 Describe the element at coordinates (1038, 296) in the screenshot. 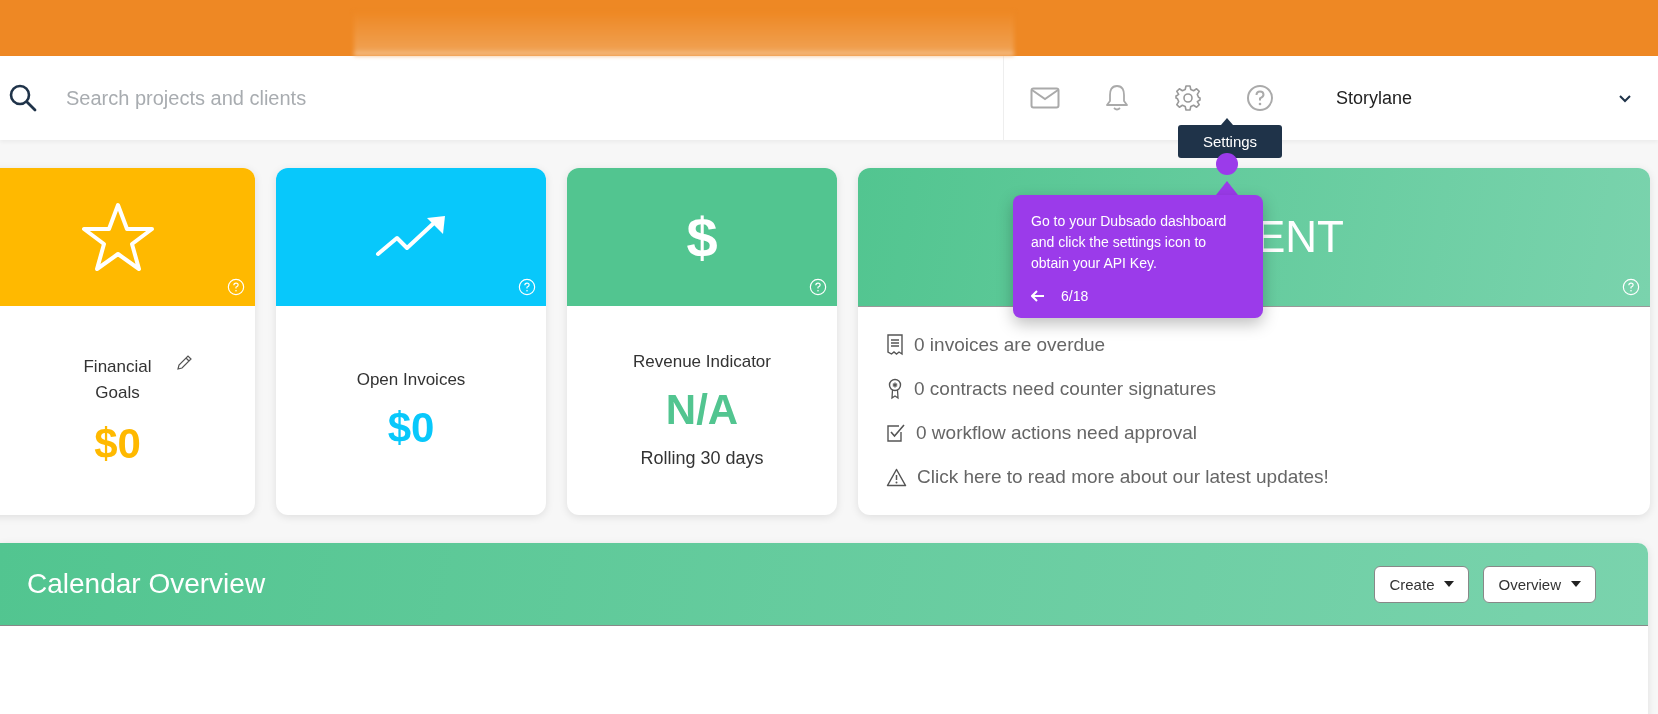

I see `back-arrow-icon` at that location.